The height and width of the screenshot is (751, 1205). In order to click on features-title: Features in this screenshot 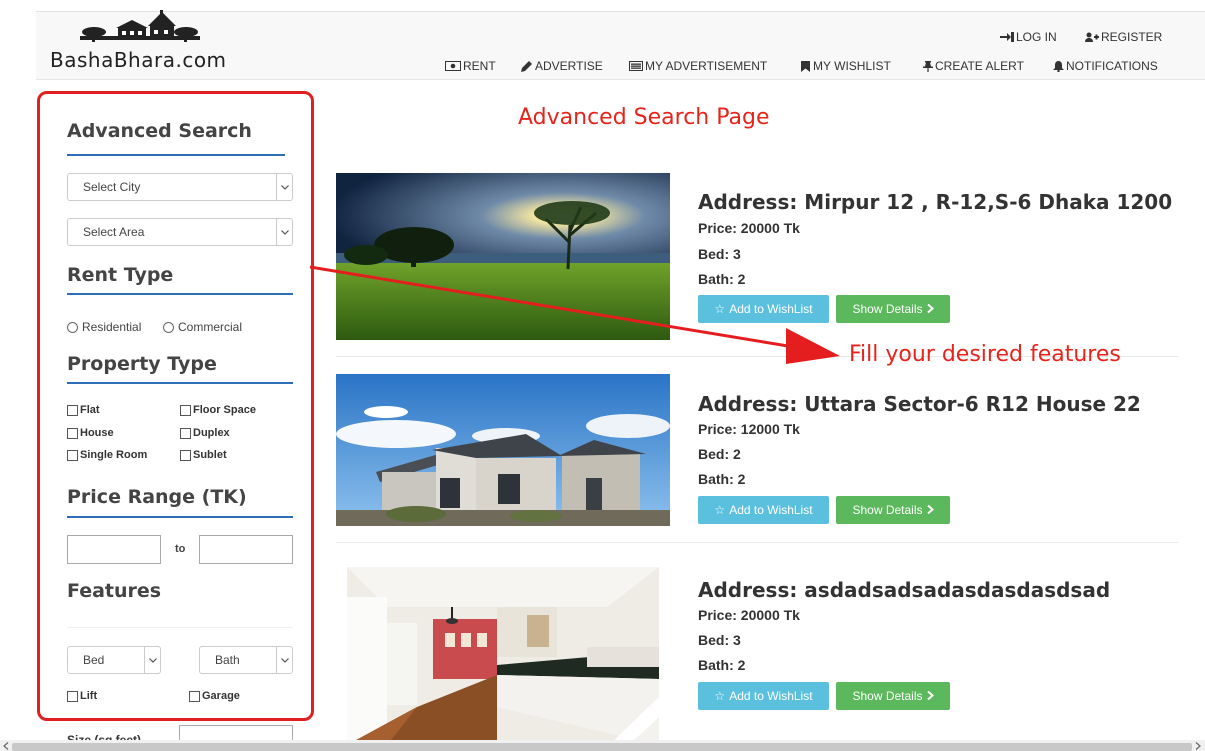, I will do `click(114, 591)`.